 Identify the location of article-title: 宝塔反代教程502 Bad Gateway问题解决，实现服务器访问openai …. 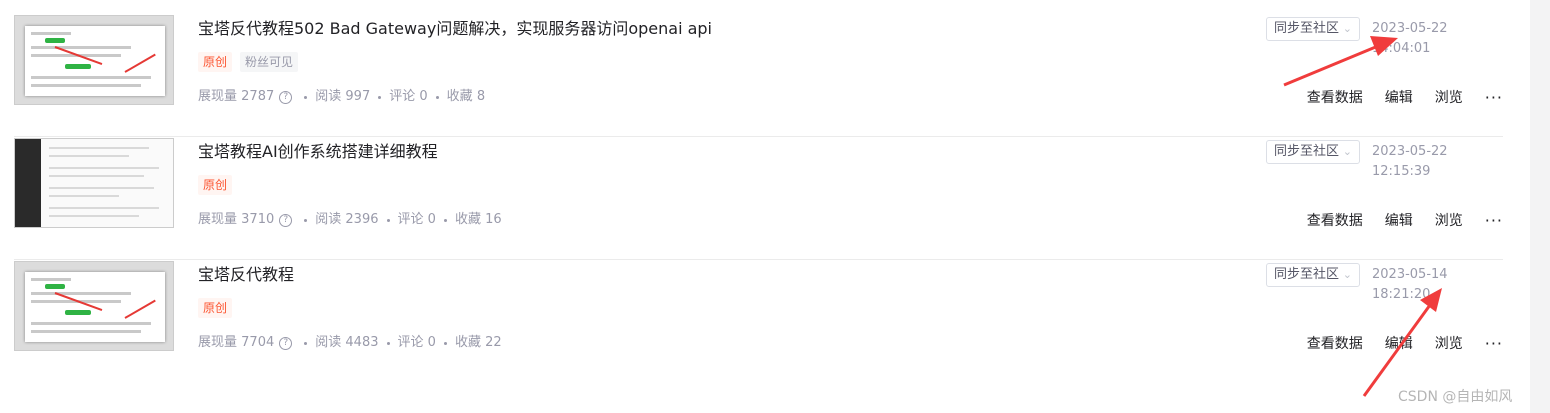
(455, 29).